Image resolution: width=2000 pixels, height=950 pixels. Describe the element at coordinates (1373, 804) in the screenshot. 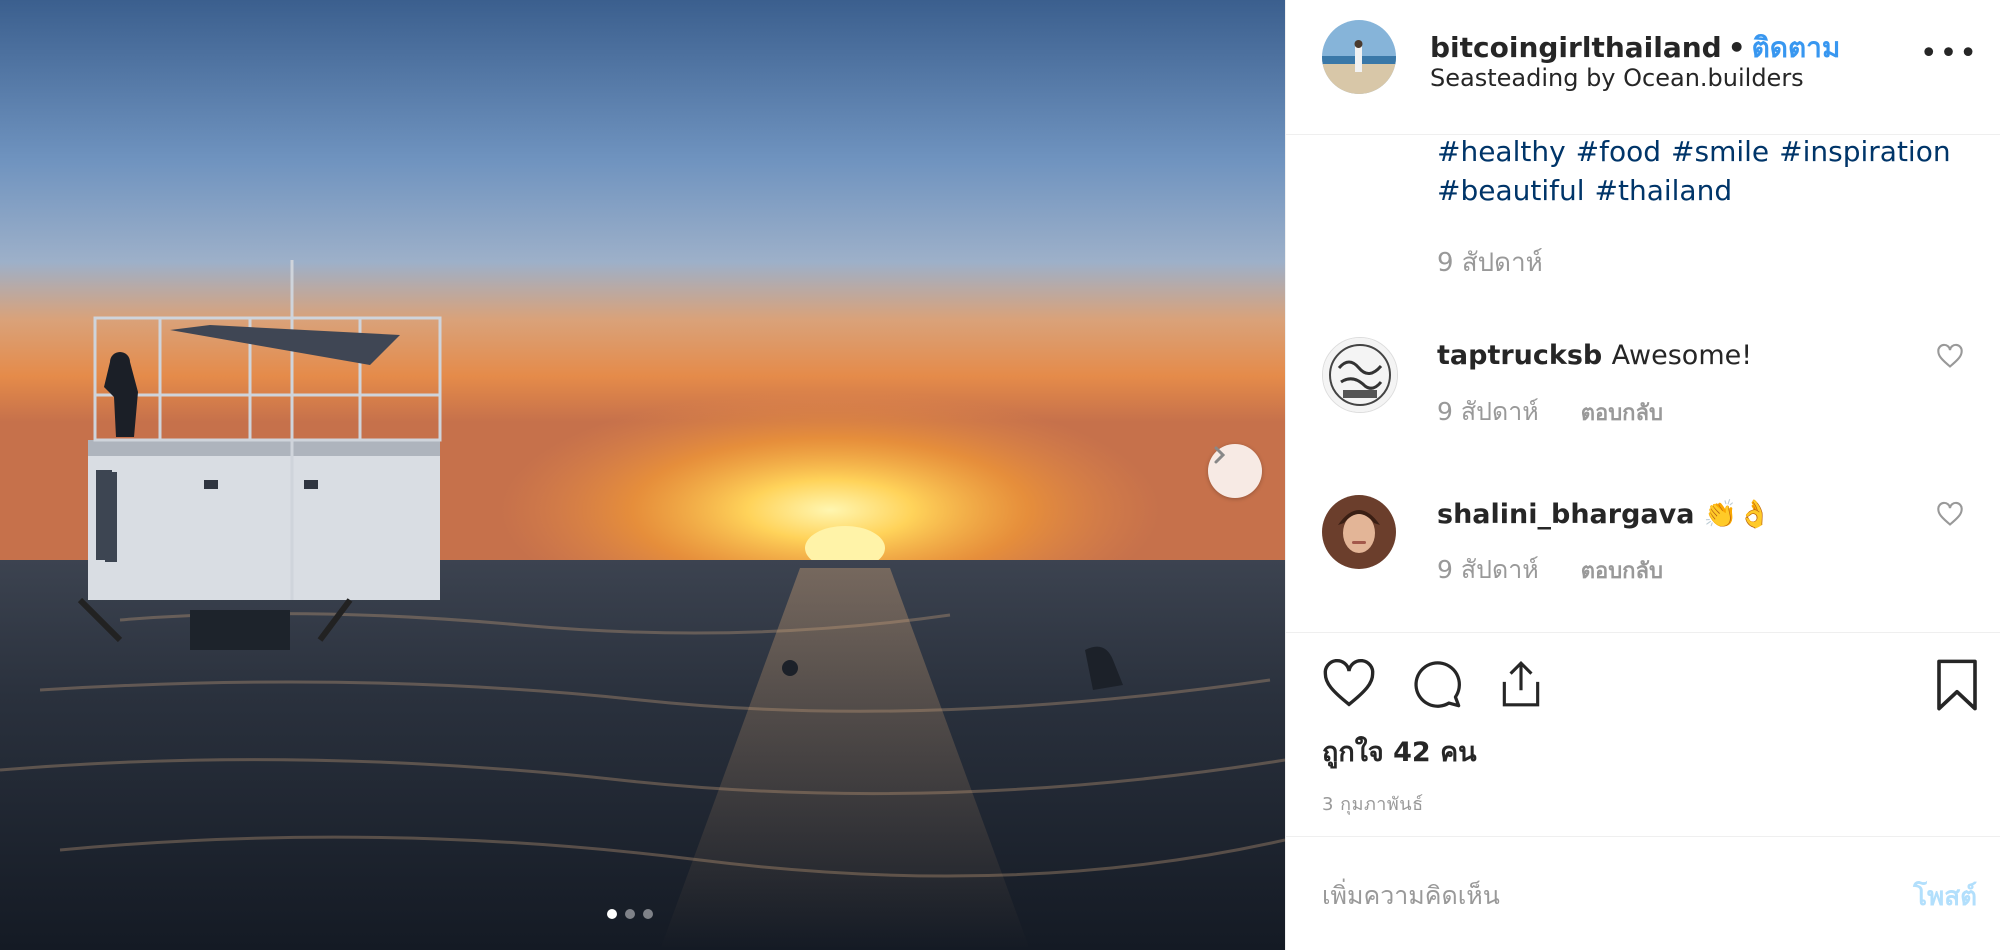

I see `post-date: 3 กุมภาพันธ์` at that location.